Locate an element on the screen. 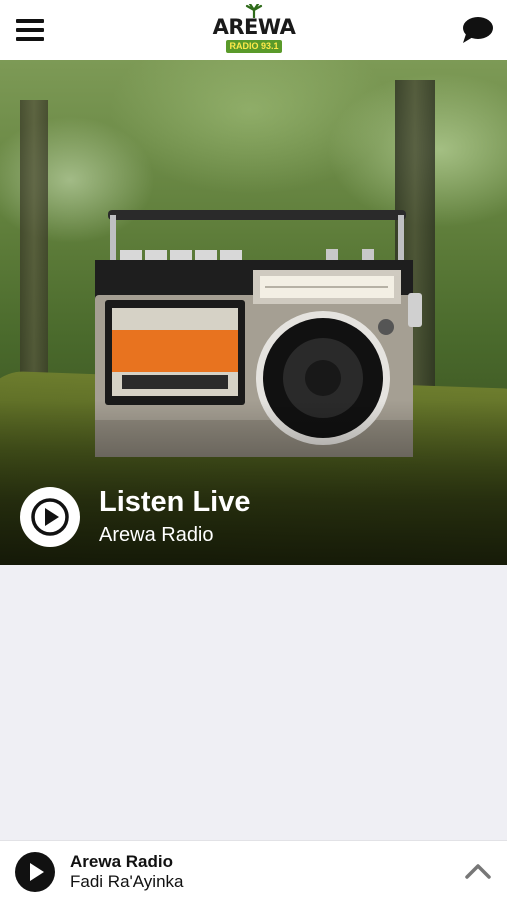 The image size is (507, 900). logo-wordmark: AREWA is located at coordinates (254, 27).